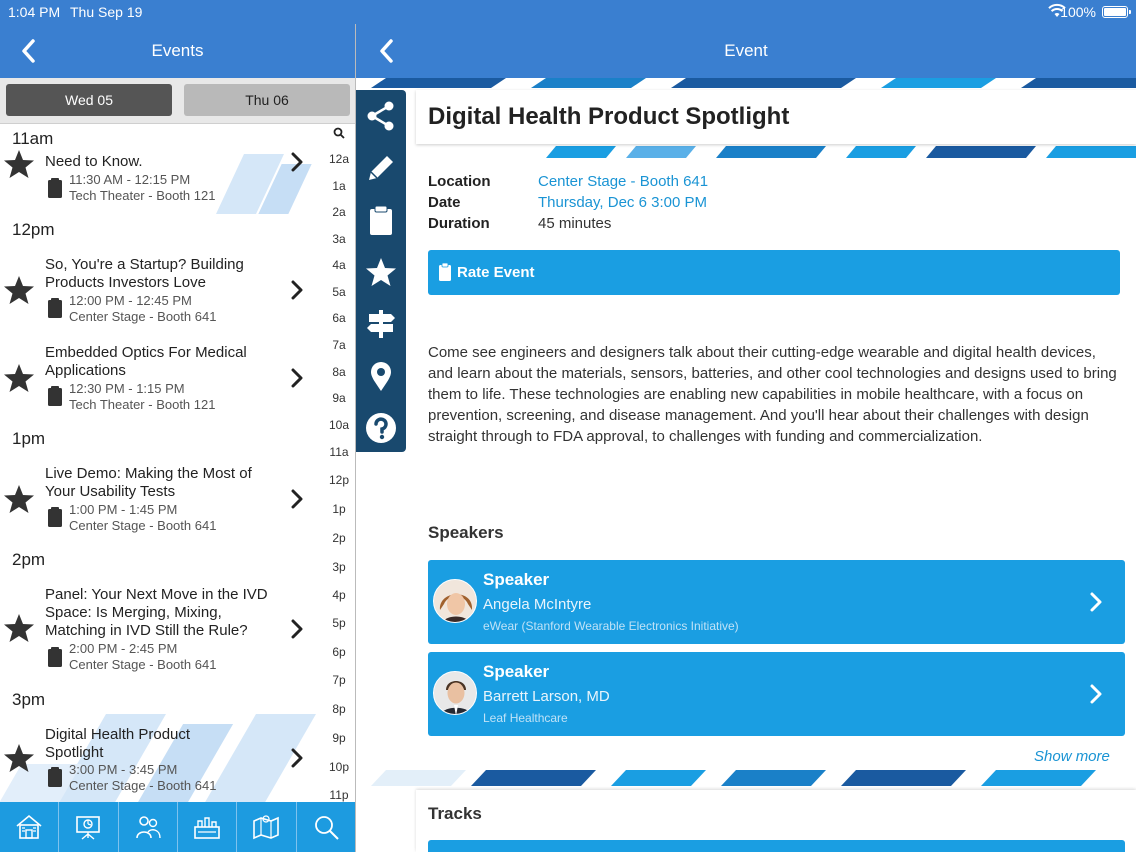 The image size is (1136, 852). I want to click on map-icon, so click(266, 827).